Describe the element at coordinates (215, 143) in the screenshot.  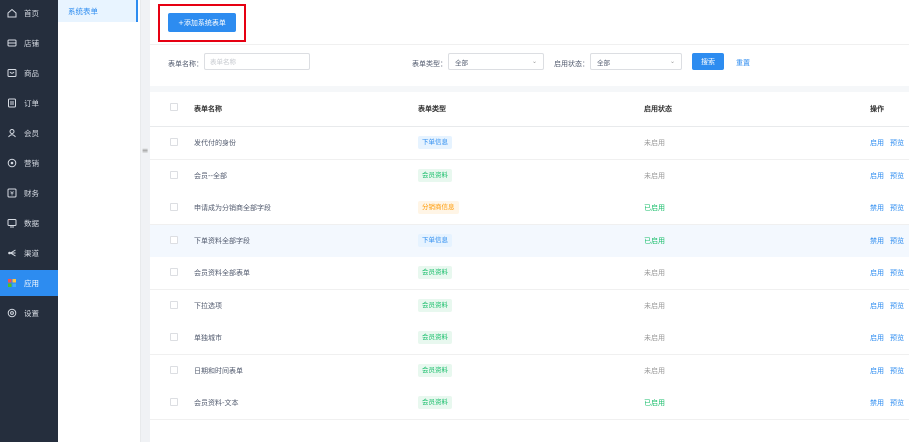
I see `form-name: 发代付的身份` at that location.